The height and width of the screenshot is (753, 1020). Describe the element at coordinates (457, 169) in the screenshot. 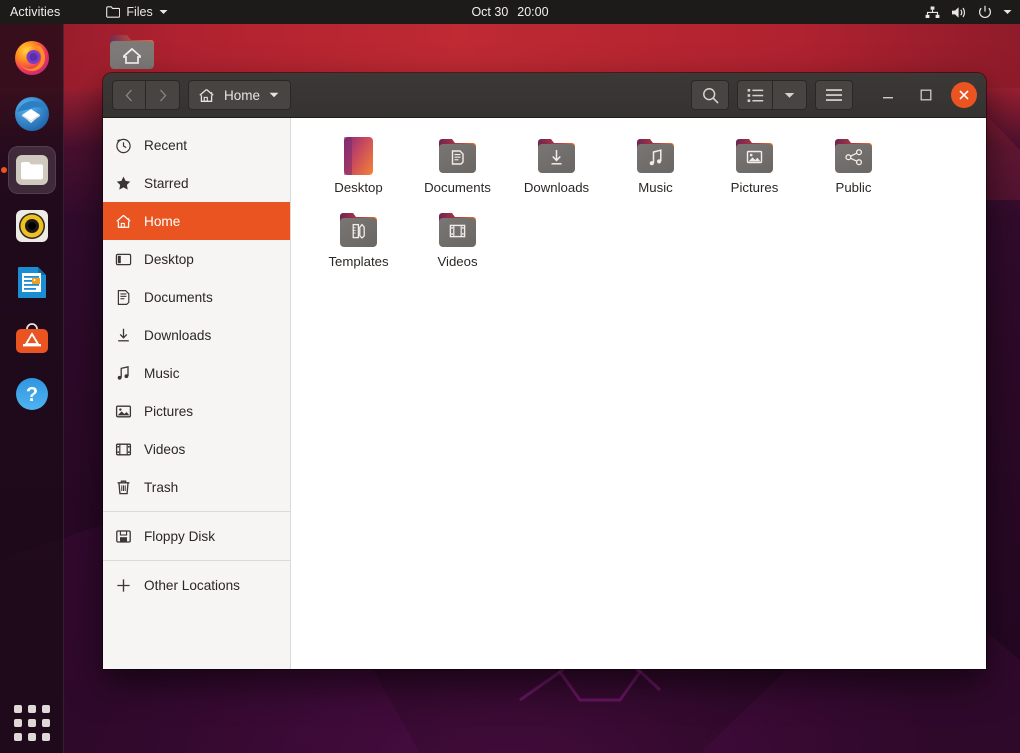

I see `file-item-documents: Documents` at that location.